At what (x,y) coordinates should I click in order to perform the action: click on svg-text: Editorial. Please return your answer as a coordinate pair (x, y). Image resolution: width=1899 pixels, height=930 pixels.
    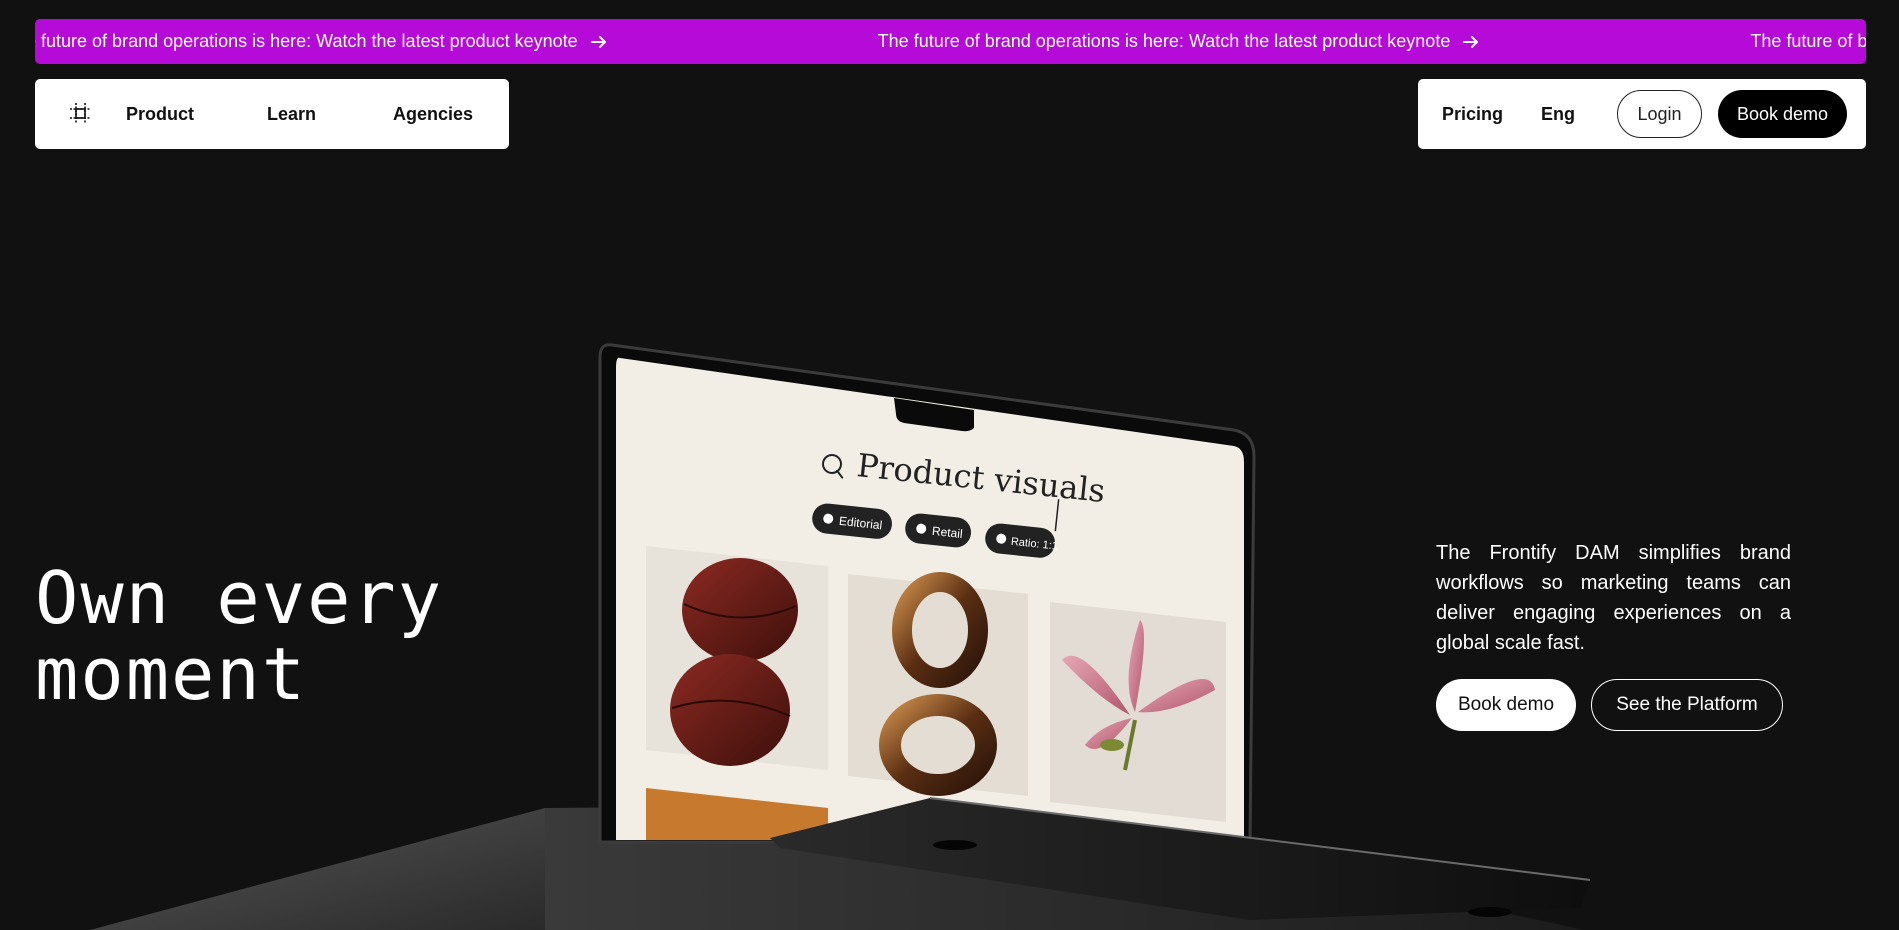
    Looking at the image, I should click on (860, 523).